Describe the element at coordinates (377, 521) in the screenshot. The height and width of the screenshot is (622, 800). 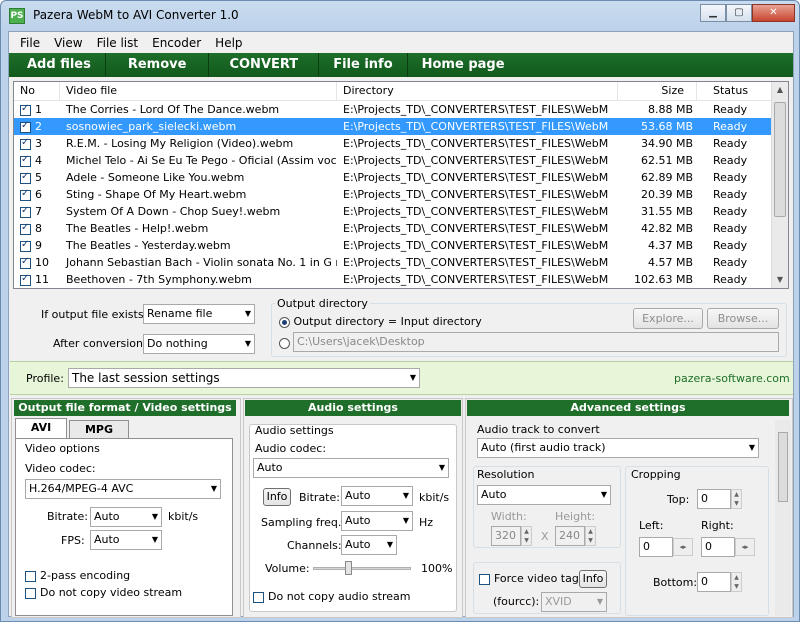
I see `freq-select: Auto` at that location.